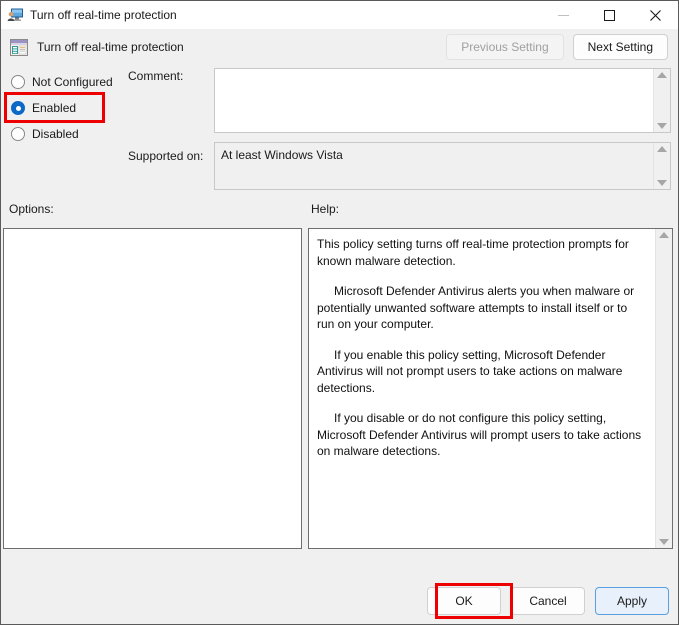 Image resolution: width=679 pixels, height=625 pixels. I want to click on minimize-icon, so click(563, 15).